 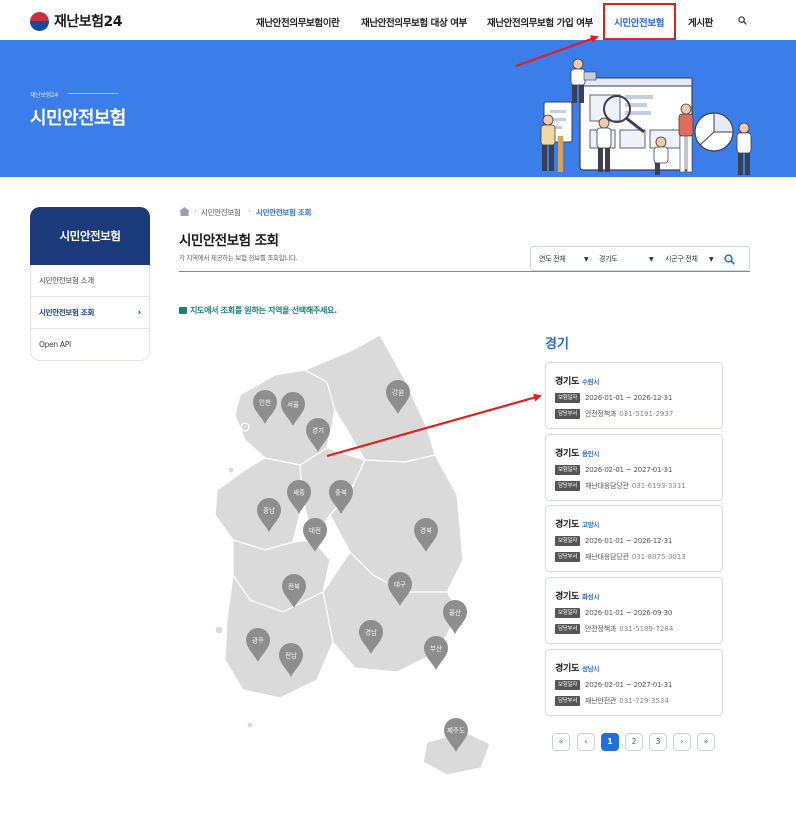 What do you see at coordinates (634, 742) in the screenshot?
I see `page-button-2: 2` at bounding box center [634, 742].